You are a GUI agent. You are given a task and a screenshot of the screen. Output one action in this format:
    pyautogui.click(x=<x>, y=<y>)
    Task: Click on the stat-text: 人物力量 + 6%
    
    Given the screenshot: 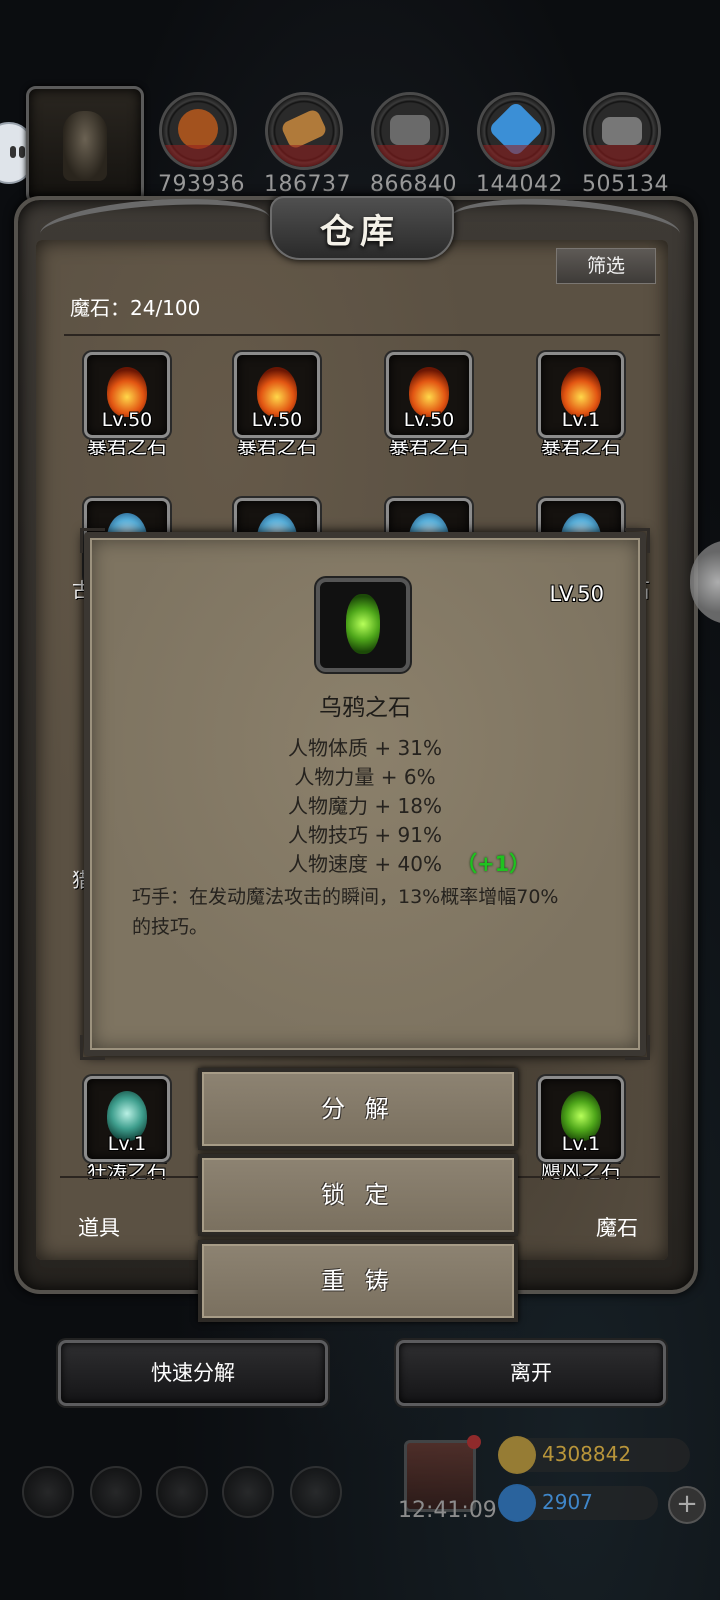 What is the action you would take?
    pyautogui.click(x=365, y=777)
    